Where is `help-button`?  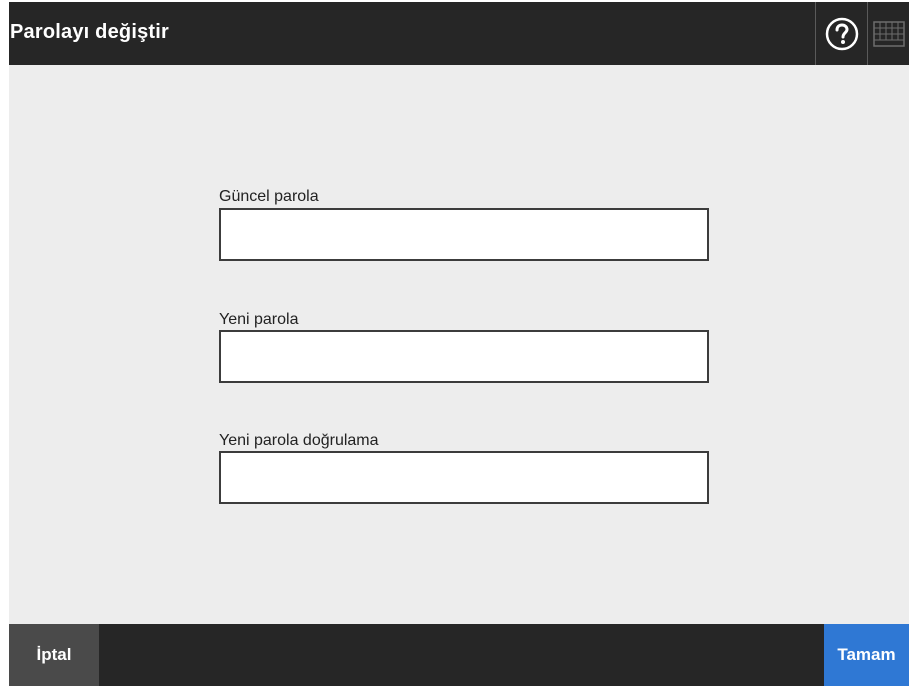
help-button is located at coordinates (841, 33).